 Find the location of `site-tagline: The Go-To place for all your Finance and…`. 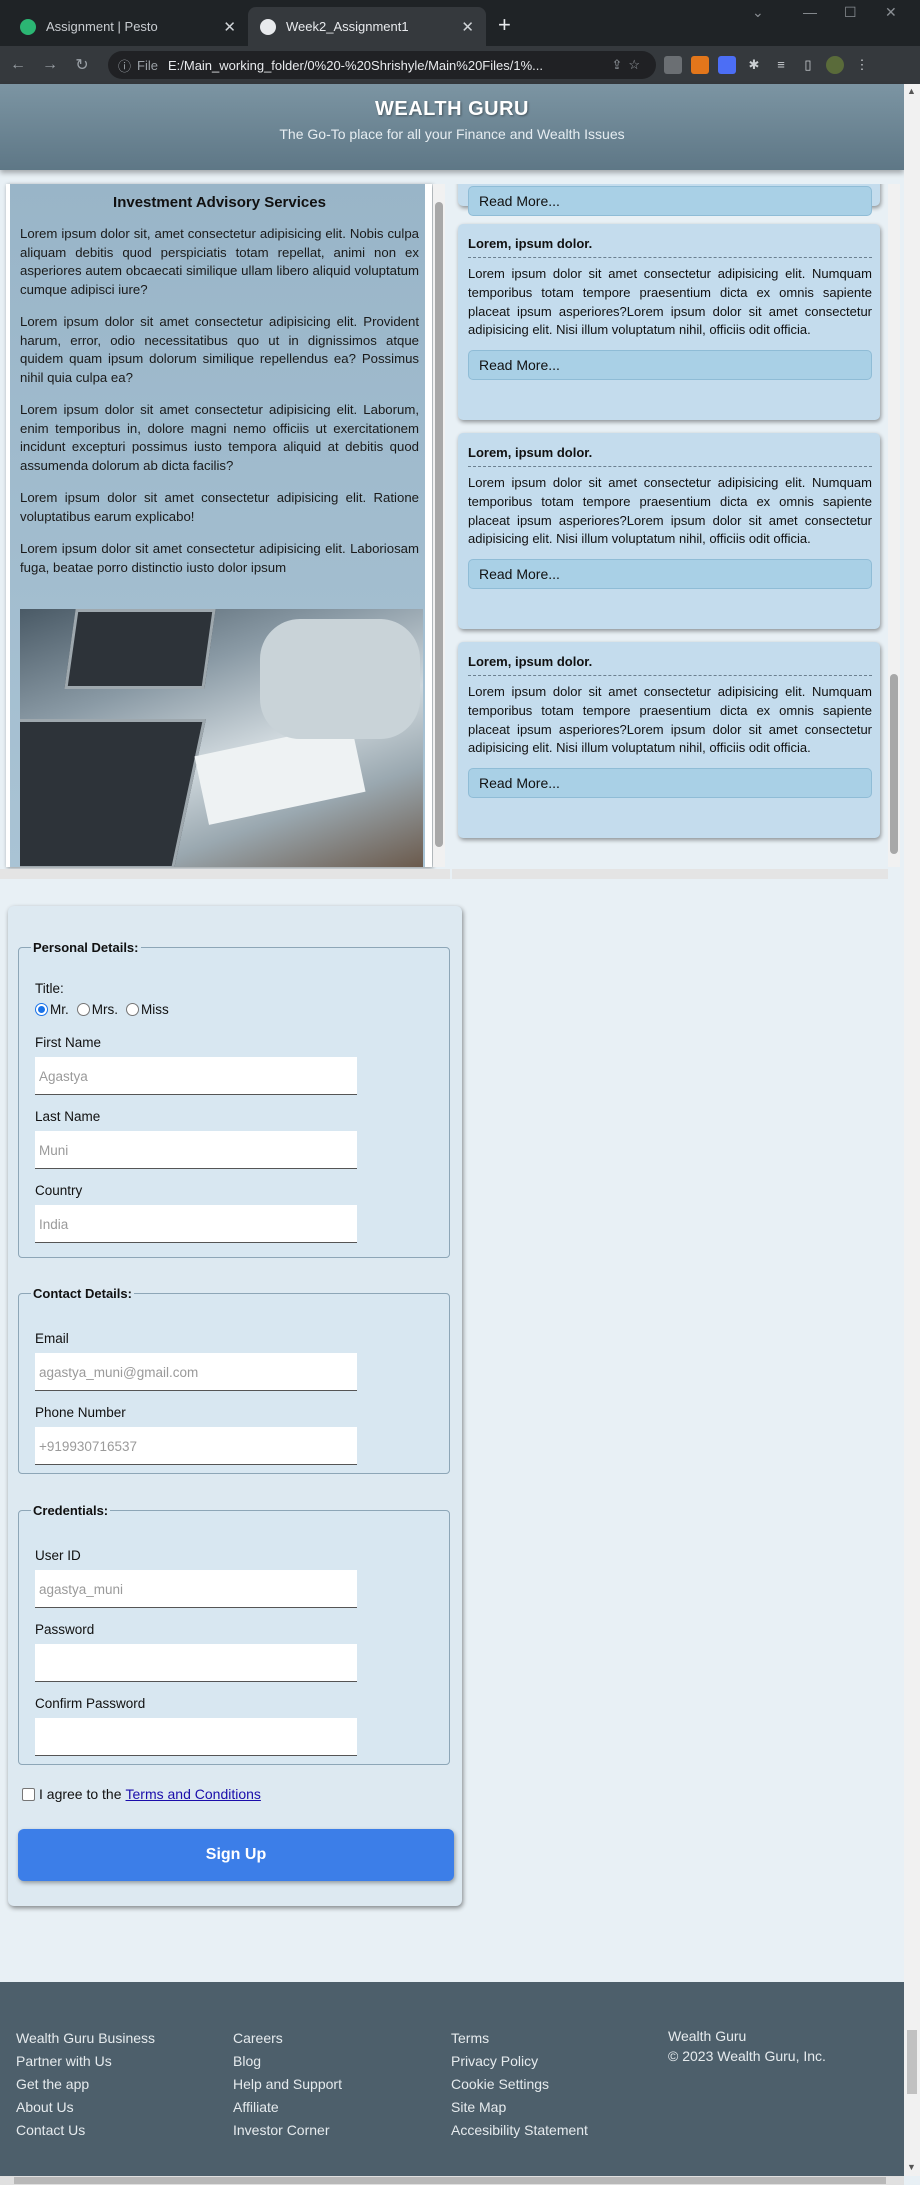

site-tagline: The Go-To place for all your Finance and… is located at coordinates (452, 134).